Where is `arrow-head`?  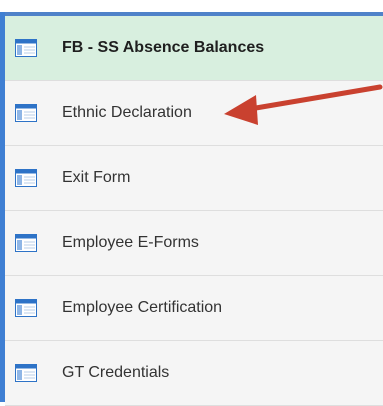 arrow-head is located at coordinates (241, 110).